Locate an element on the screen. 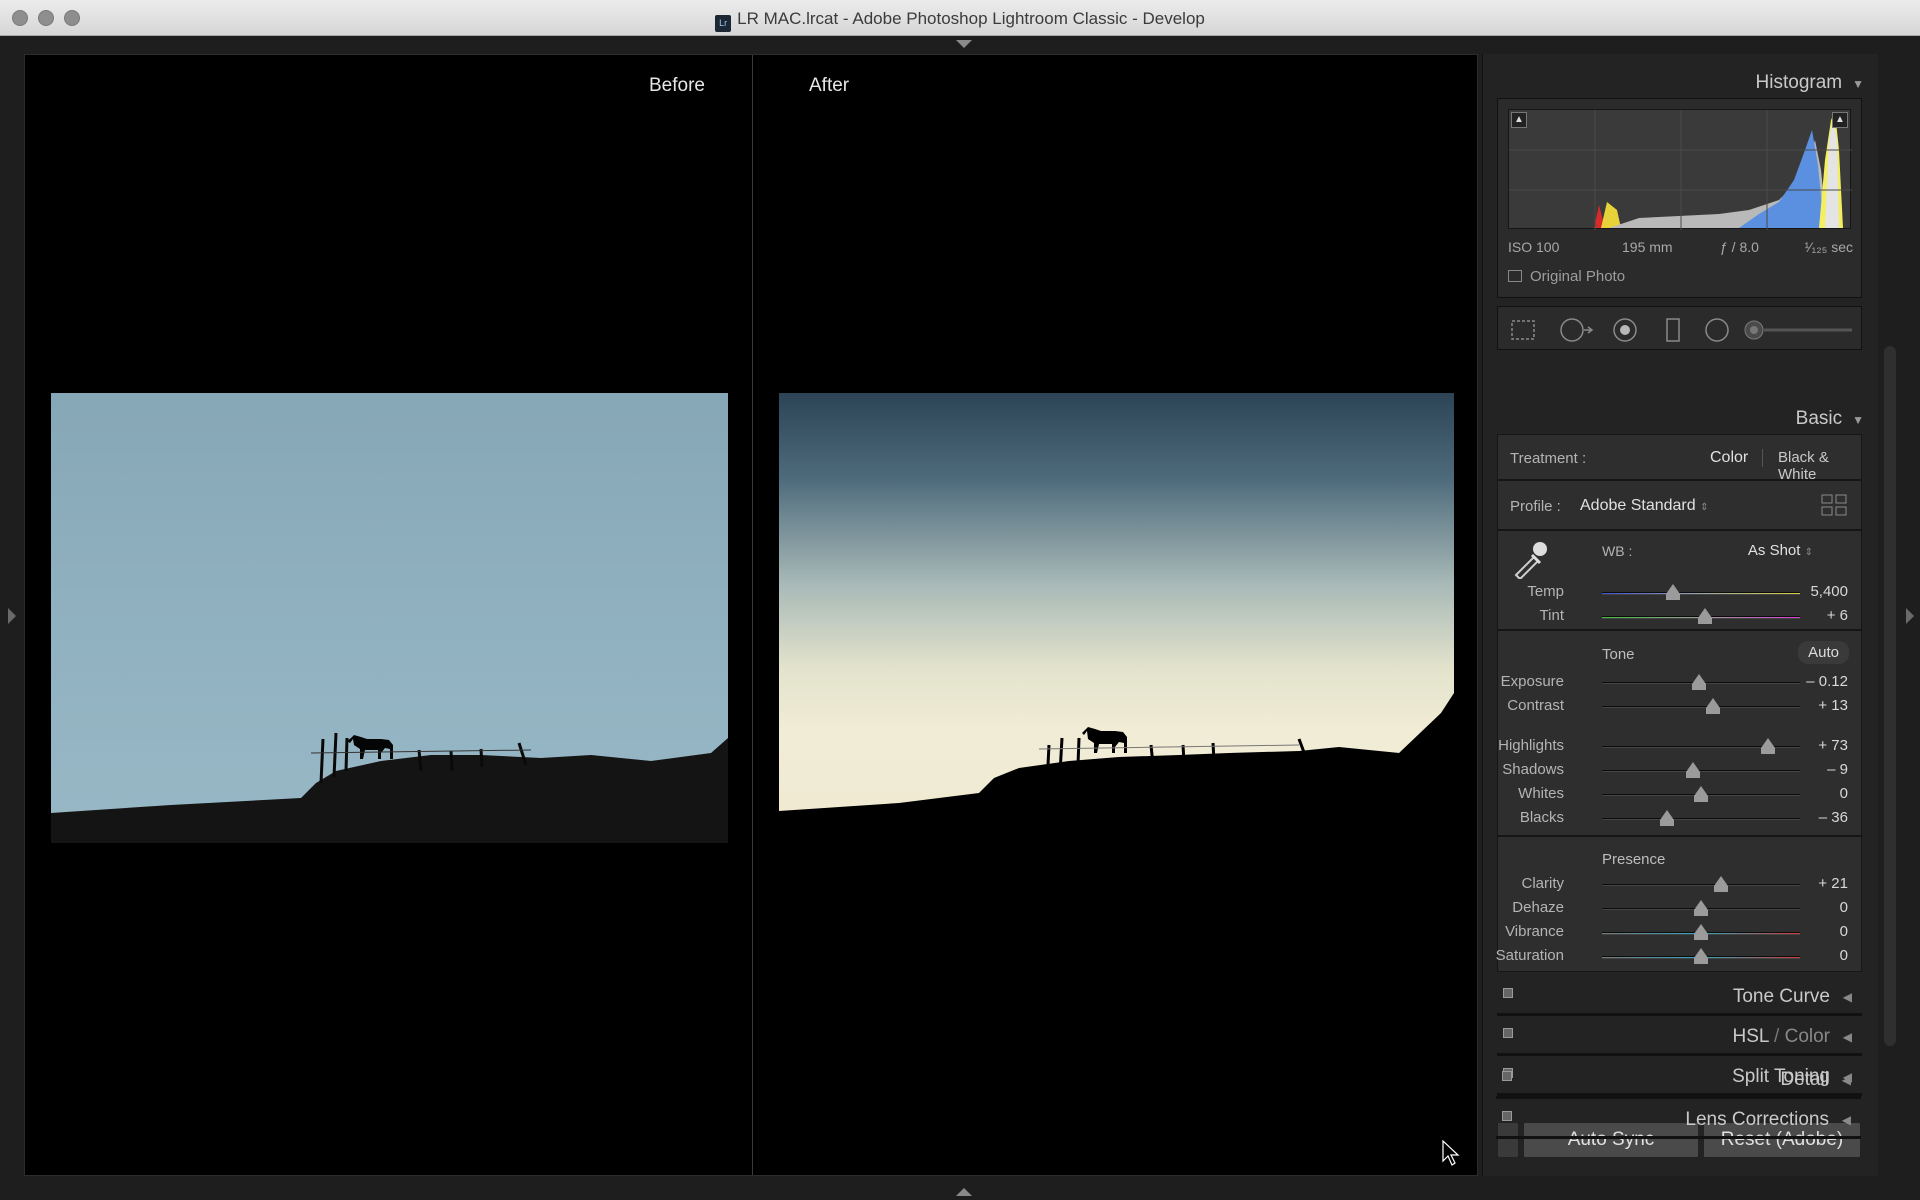 This screenshot has width=1920, height=1200. saturation-value: 0 is located at coordinates (1818, 955).